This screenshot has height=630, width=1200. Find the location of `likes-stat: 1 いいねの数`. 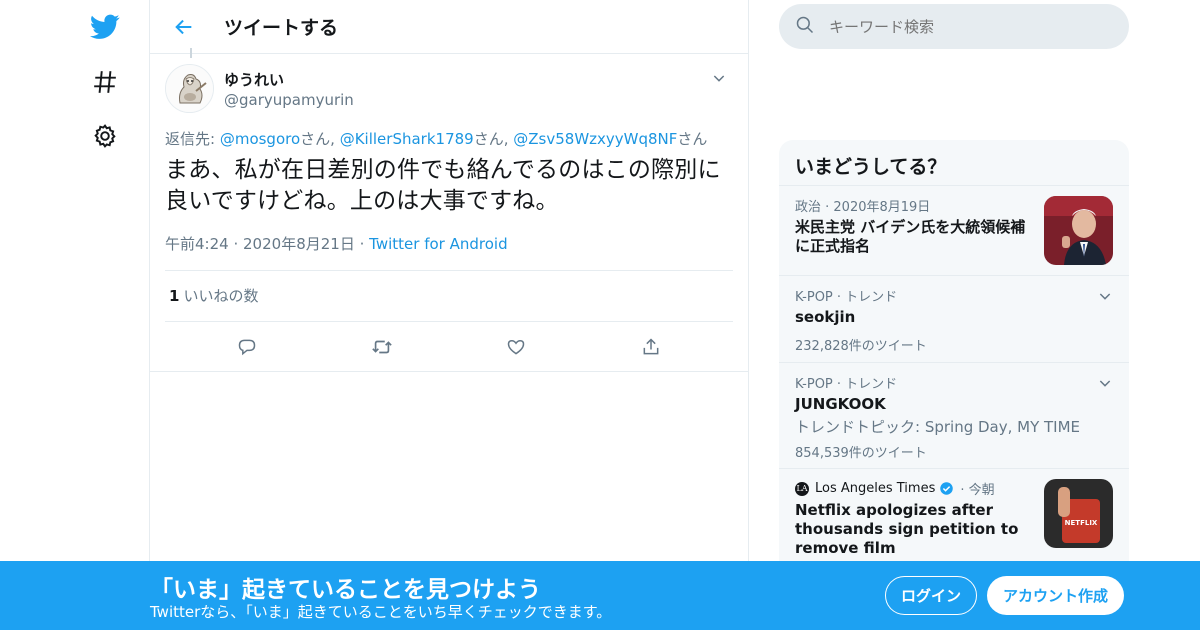

likes-stat: 1 いいねの数 is located at coordinates (449, 296).